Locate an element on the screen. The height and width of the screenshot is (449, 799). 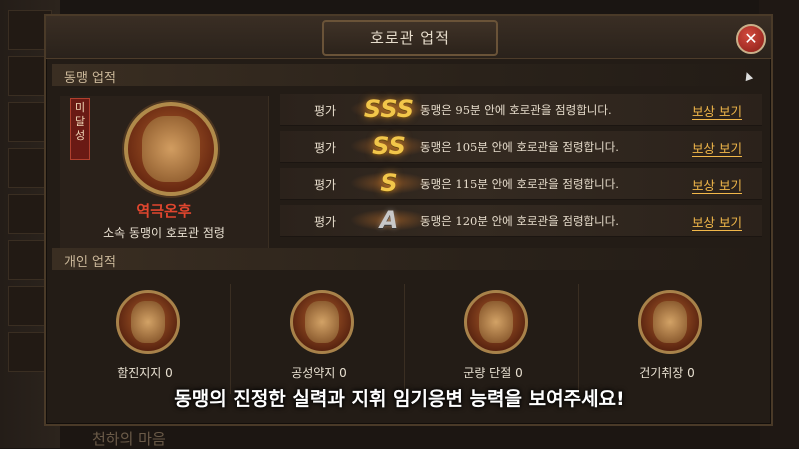
personal-section-label: 개인 업적 is located at coordinates (90, 262).